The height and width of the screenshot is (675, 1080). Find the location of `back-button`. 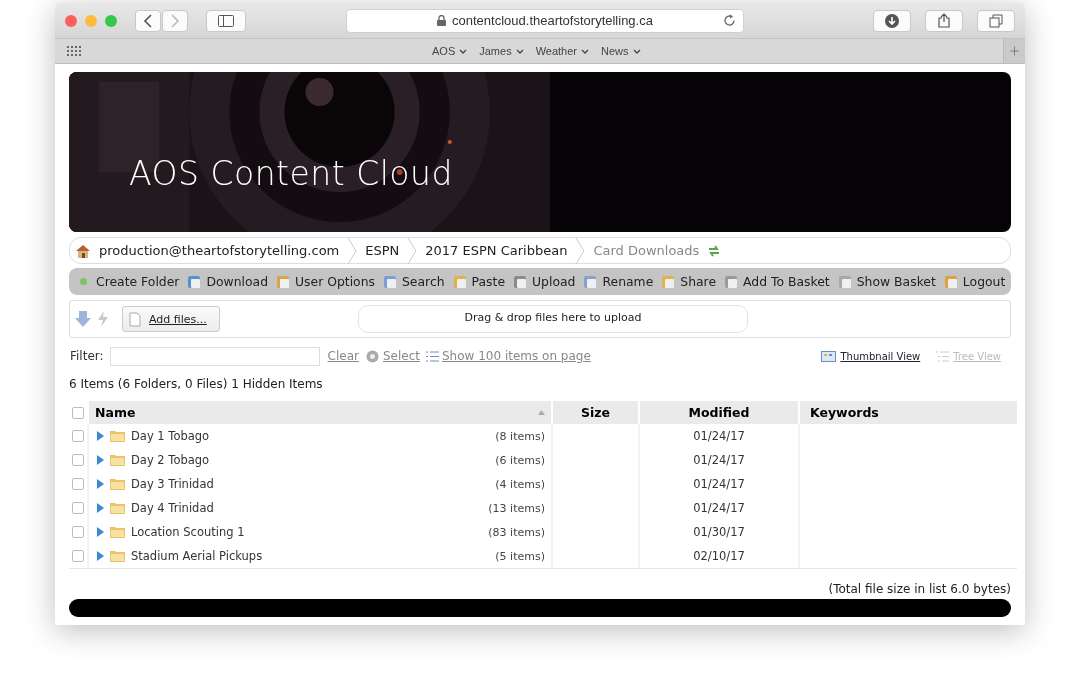

back-button is located at coordinates (148, 20).